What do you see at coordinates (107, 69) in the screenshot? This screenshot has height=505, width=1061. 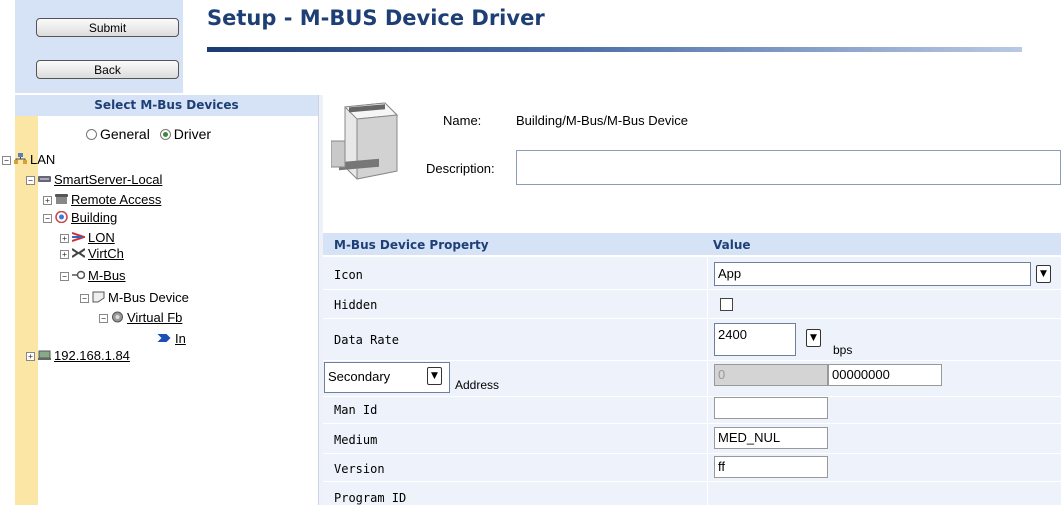 I see `back-button: Back` at bounding box center [107, 69].